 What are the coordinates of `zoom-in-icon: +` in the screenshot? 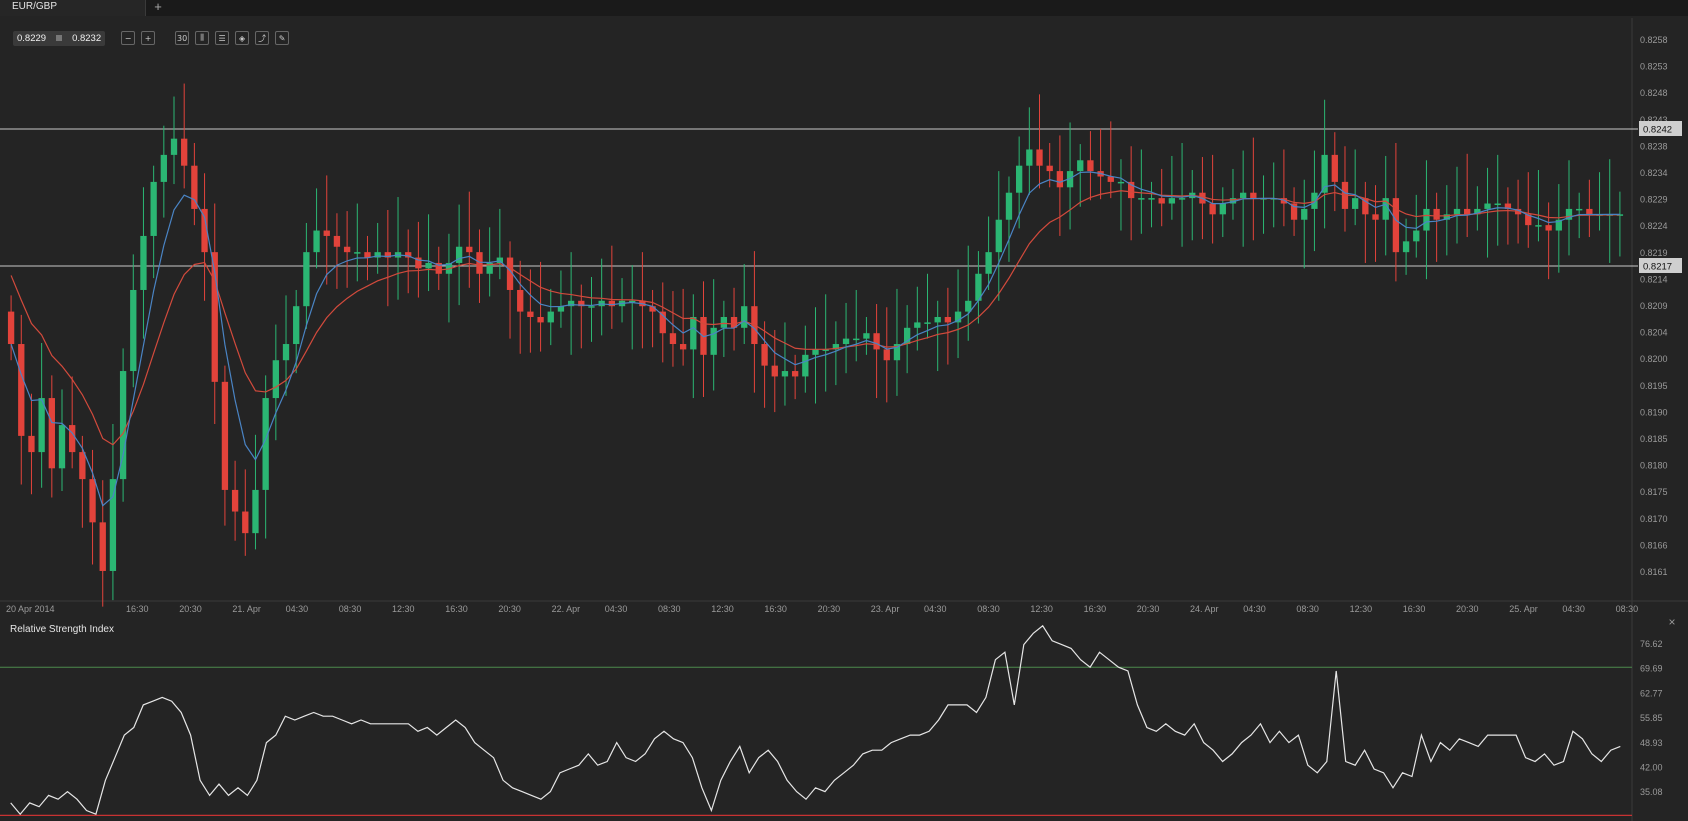 It's located at (148, 38).